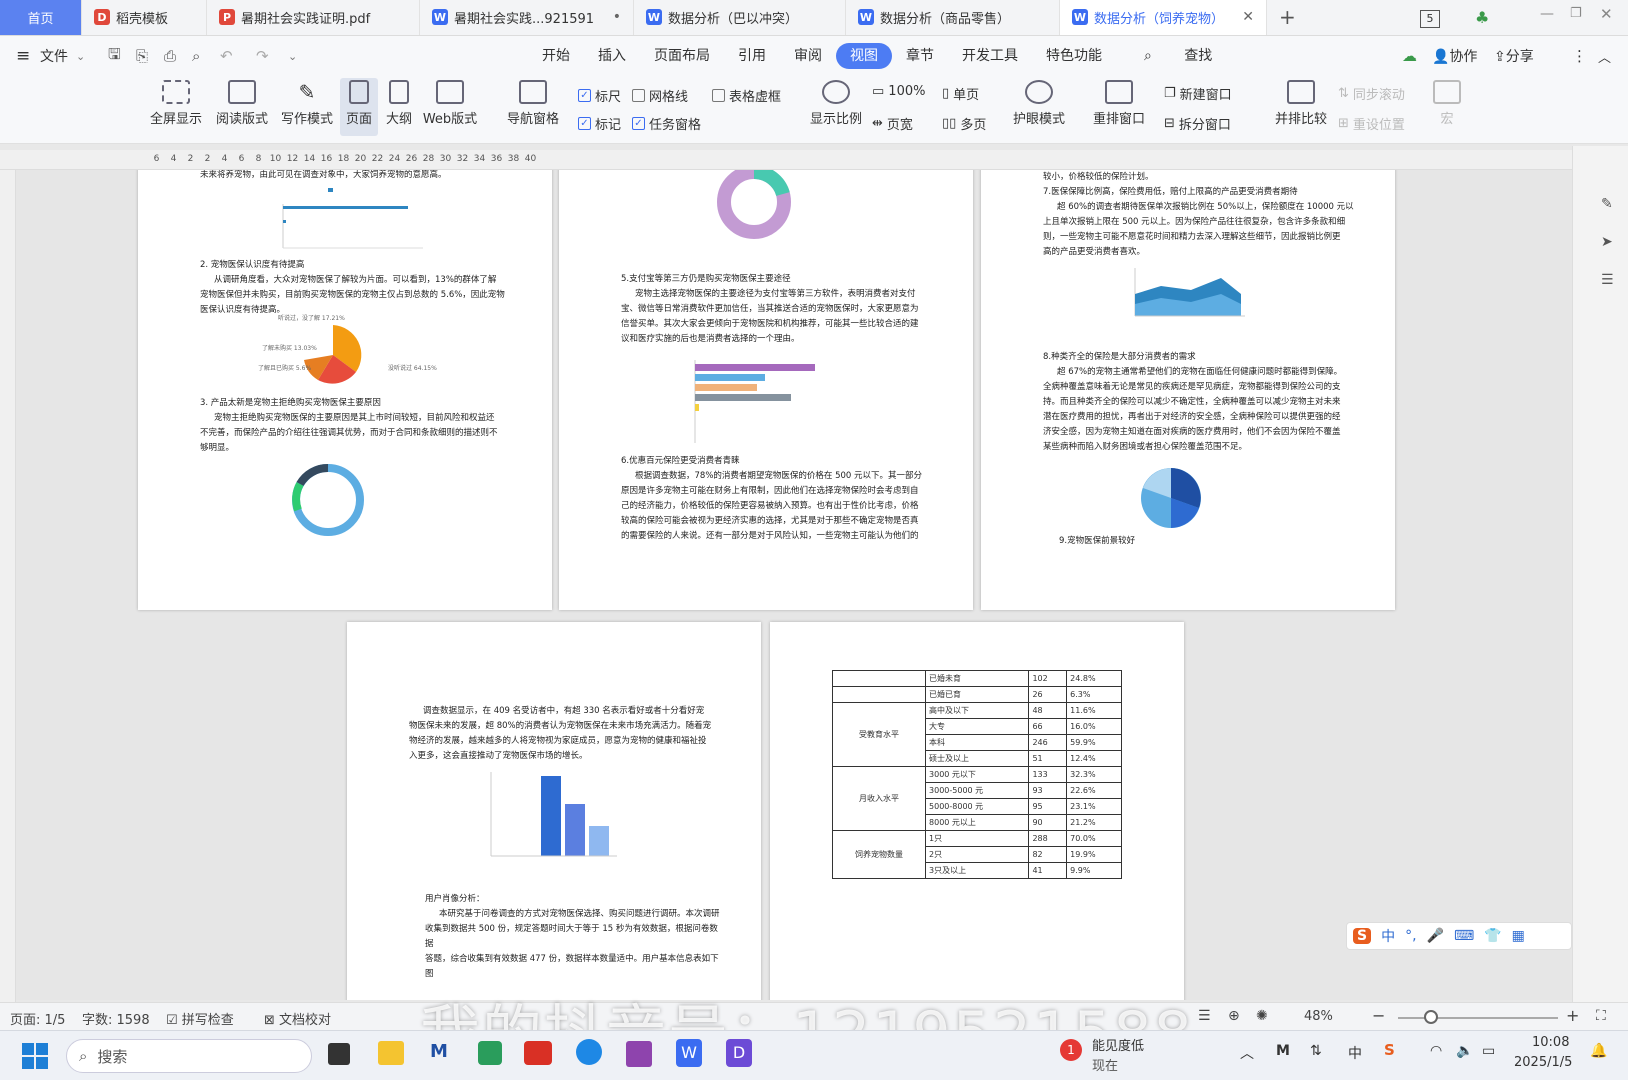  I want to click on pen-icon: ✎, so click(1607, 204).